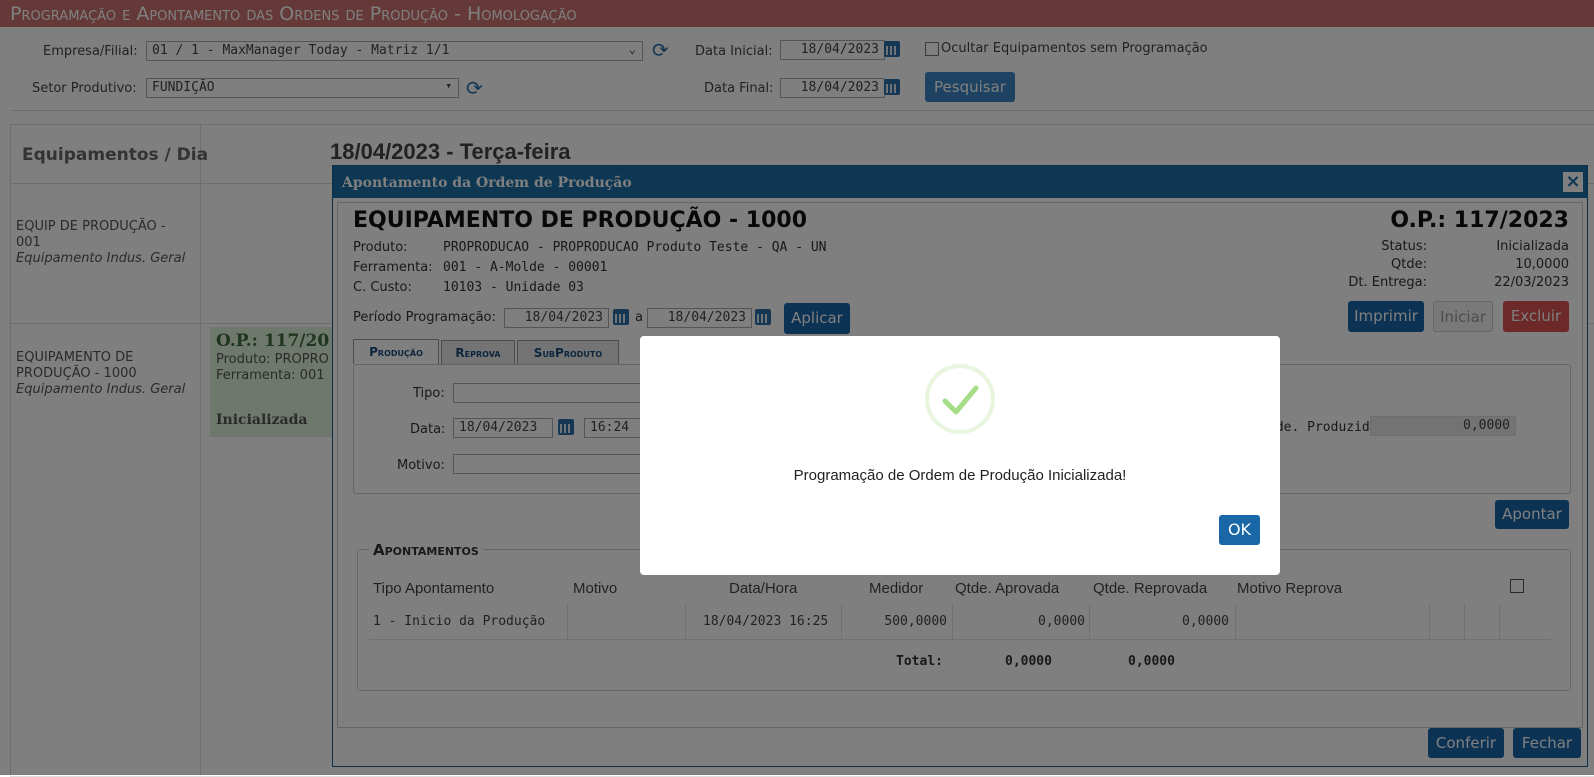 The image size is (1594, 777). What do you see at coordinates (1239, 530) in the screenshot?
I see `ok-button: OK` at bounding box center [1239, 530].